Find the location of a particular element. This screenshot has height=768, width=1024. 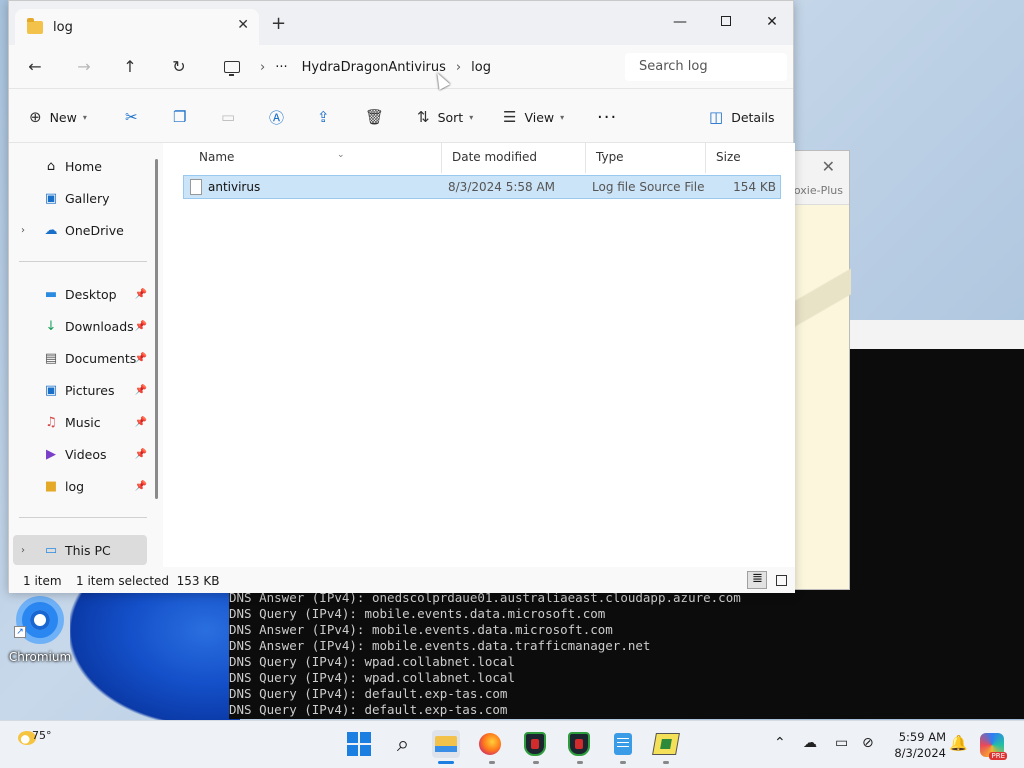

sidebar-item-downloads: ↓ Downloads 📌 is located at coordinates (84, 326).